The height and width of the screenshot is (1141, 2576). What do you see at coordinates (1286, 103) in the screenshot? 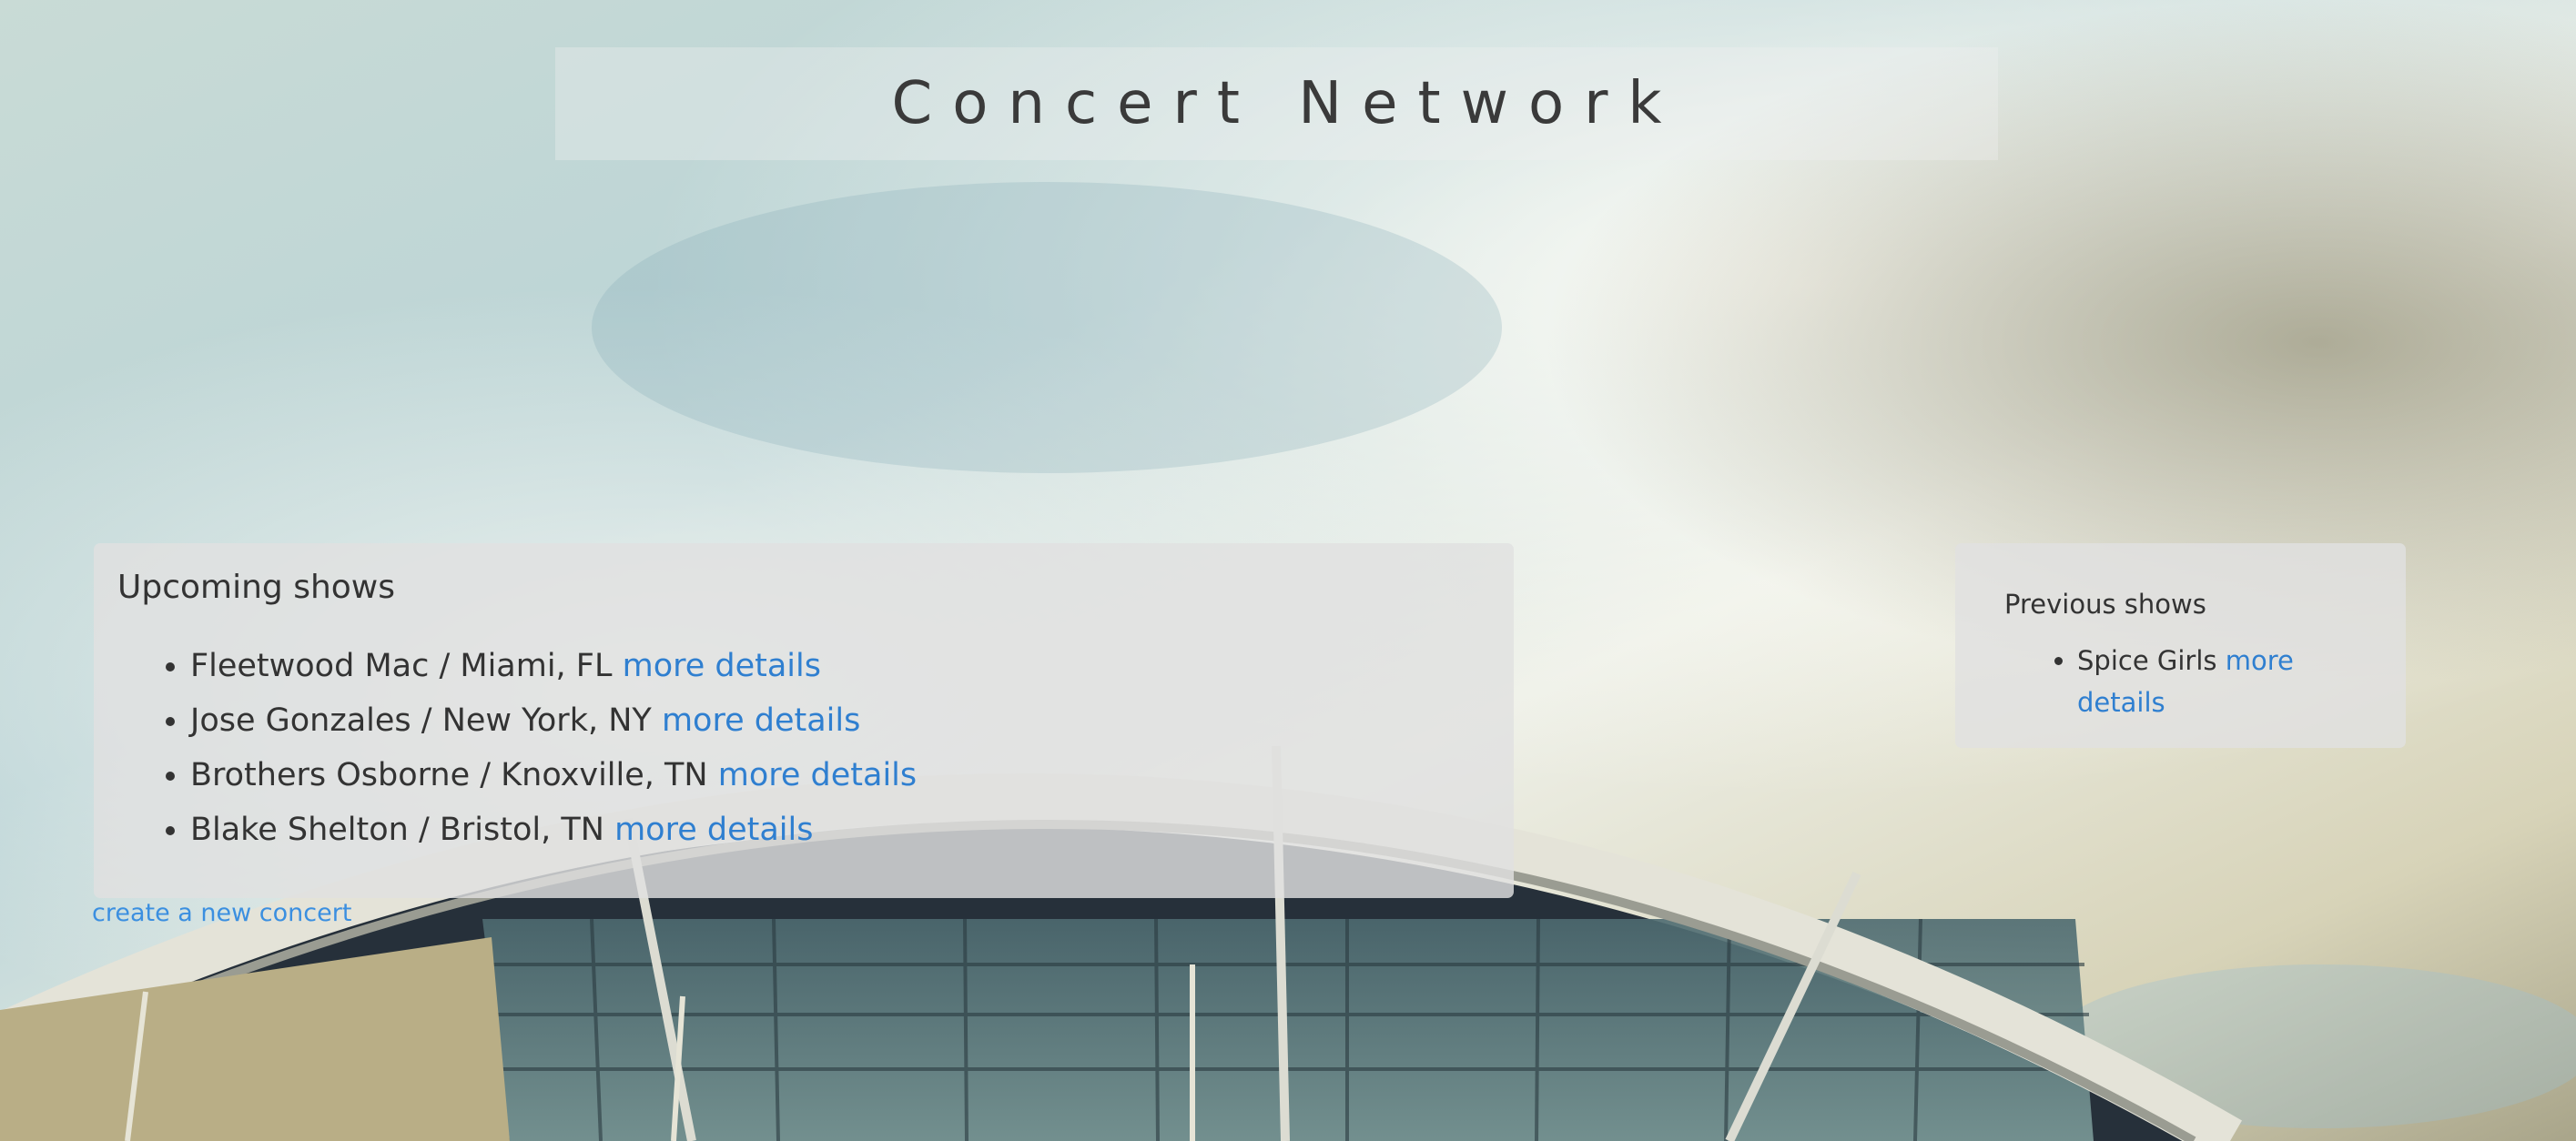
I see `site-title: Concert Network` at bounding box center [1286, 103].